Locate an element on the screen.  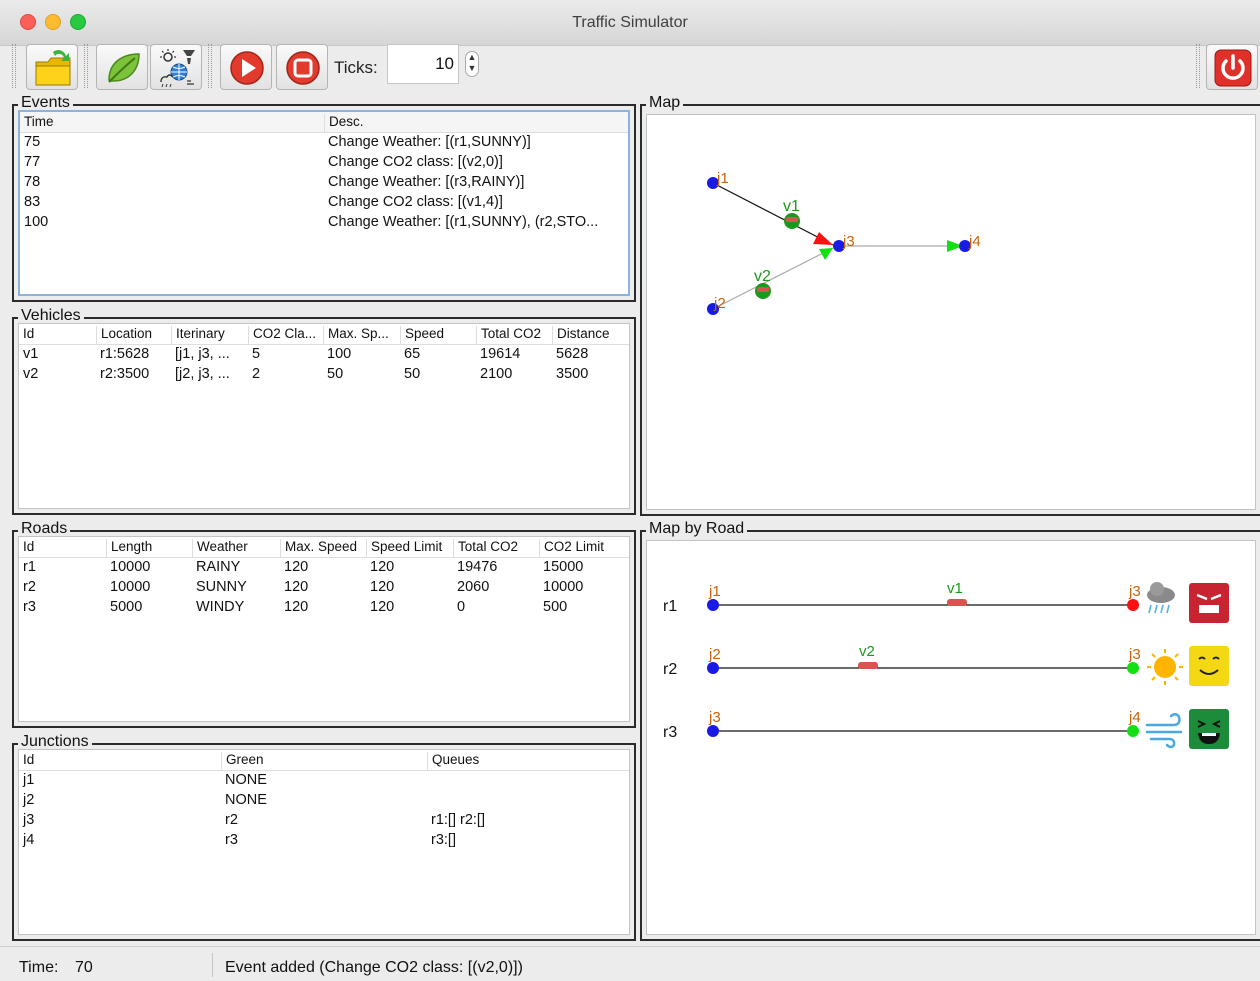
leaf-icon is located at coordinates (124, 68).